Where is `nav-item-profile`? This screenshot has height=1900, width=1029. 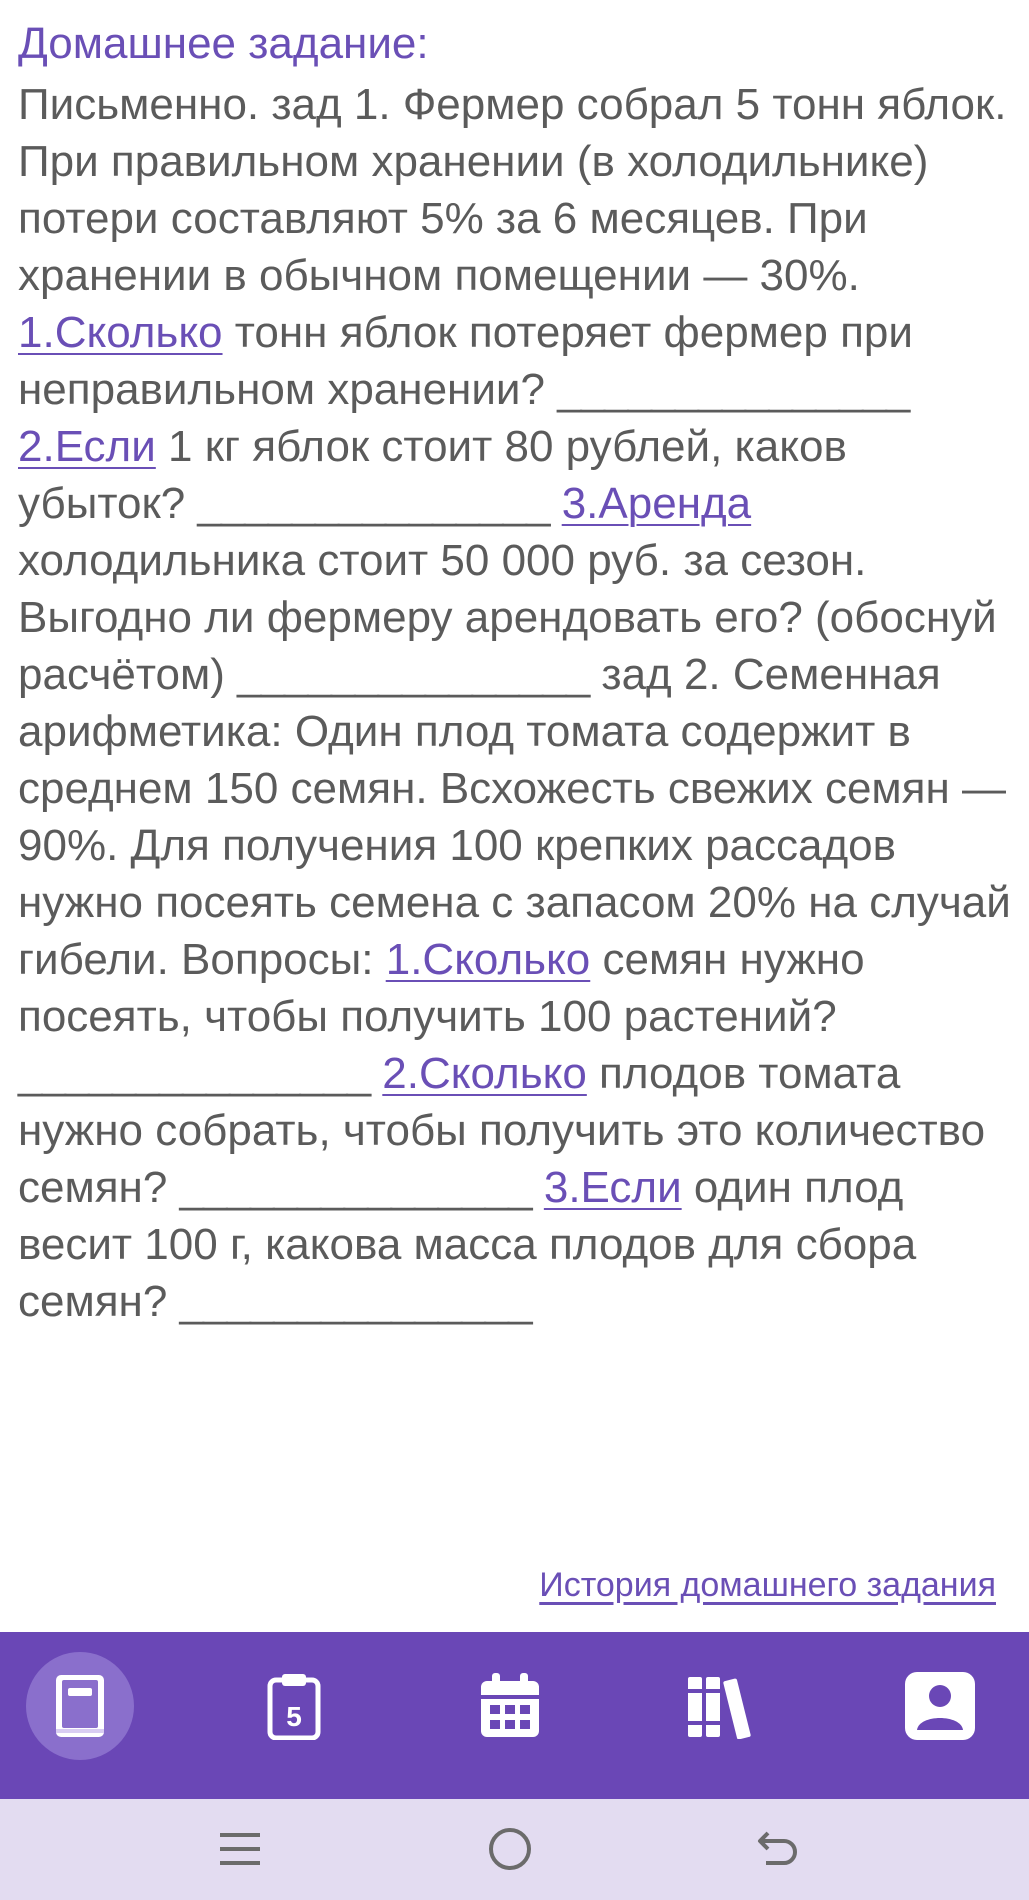 nav-item-profile is located at coordinates (940, 1706).